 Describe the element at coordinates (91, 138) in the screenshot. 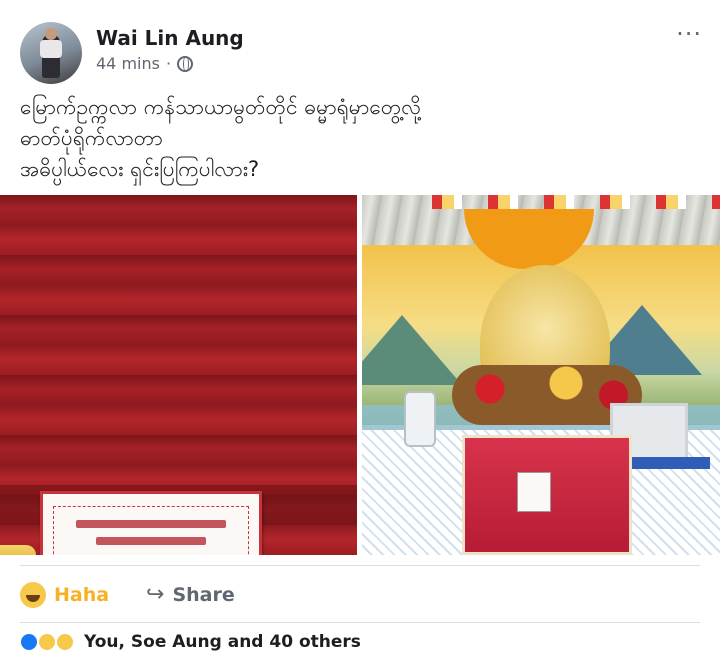

I see `post-text-line: ဓာတ်ပုံရိုက်လာတာ` at that location.